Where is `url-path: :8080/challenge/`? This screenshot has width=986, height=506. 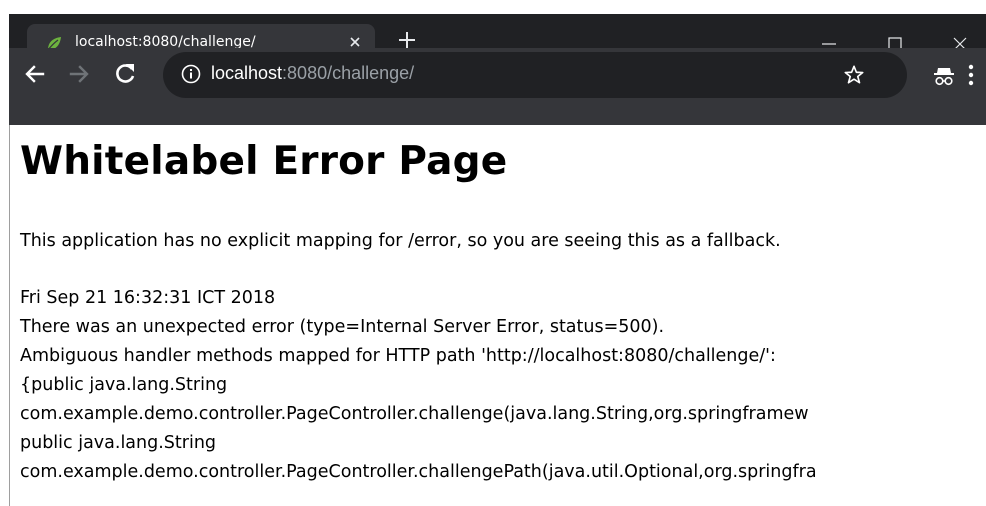 url-path: :8080/challenge/ is located at coordinates (348, 73).